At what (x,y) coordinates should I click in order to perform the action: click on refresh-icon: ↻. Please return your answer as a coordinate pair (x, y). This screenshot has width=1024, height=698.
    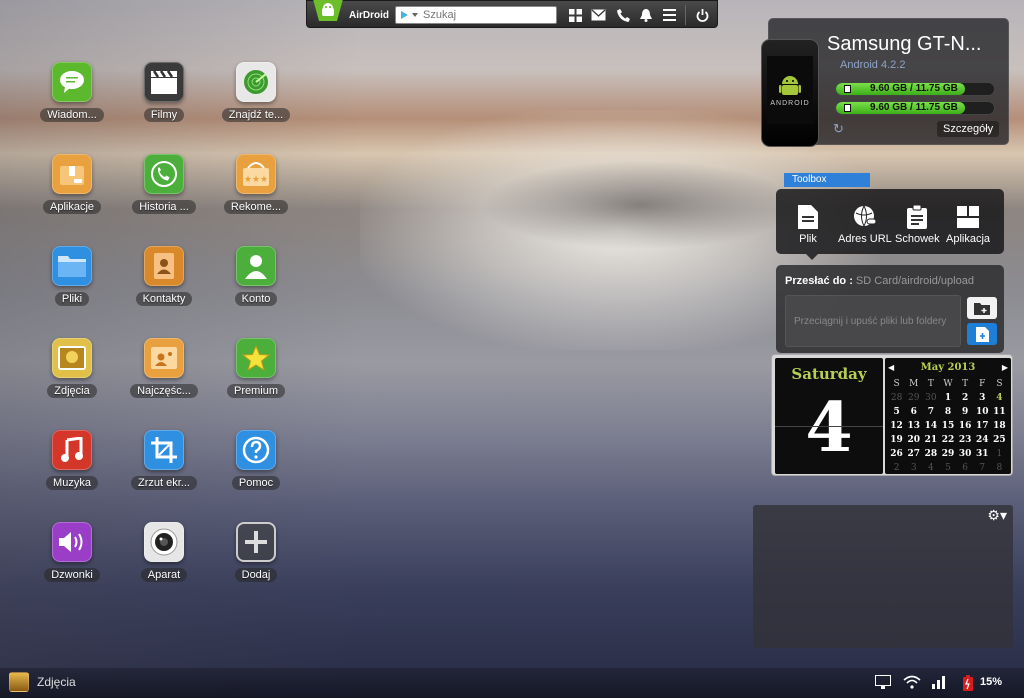
    Looking at the image, I should click on (838, 129).